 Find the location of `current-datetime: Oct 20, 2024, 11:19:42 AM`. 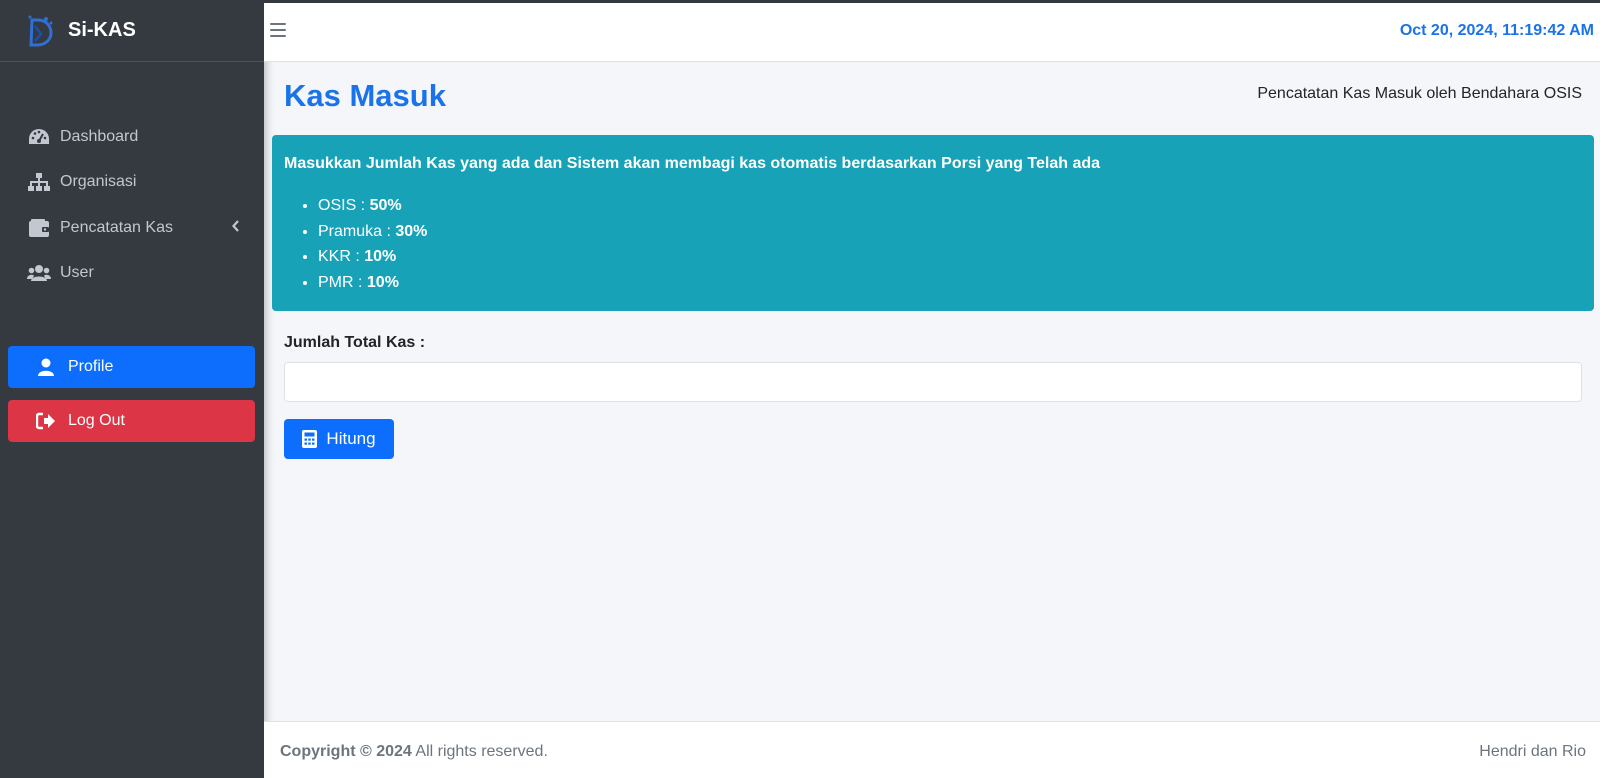

current-datetime: Oct 20, 2024, 11:19:42 AM is located at coordinates (1496, 30).